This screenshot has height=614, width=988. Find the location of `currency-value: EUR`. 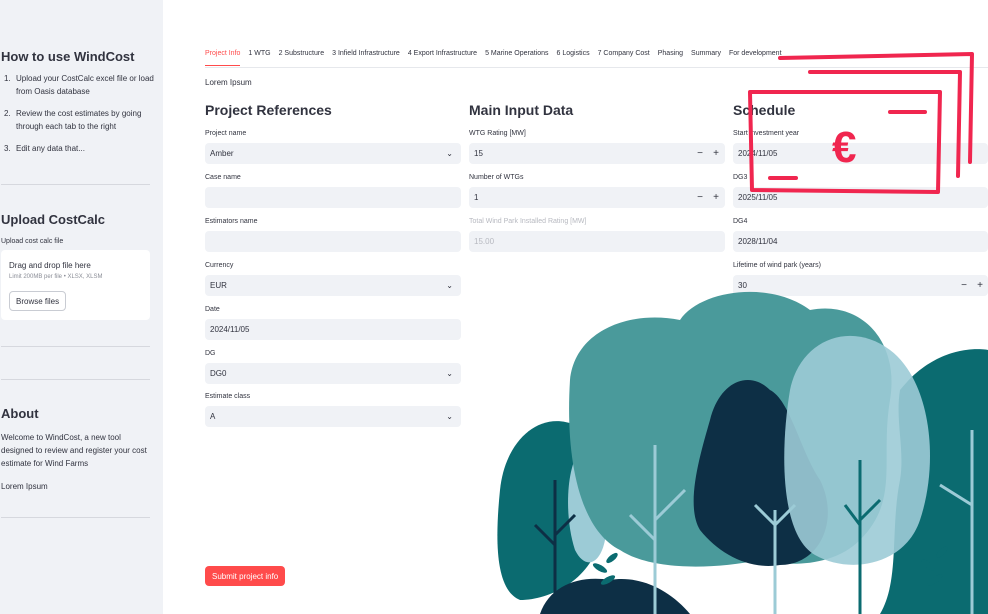

currency-value: EUR is located at coordinates (218, 285).